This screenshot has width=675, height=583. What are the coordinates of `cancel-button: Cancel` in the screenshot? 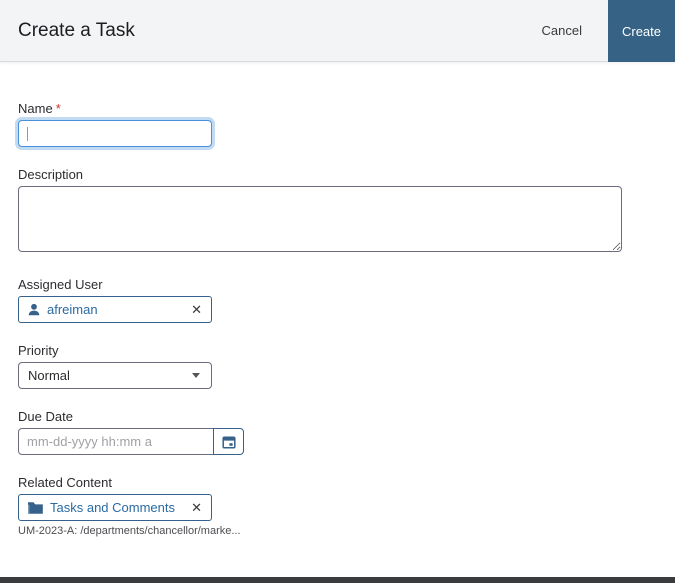 It's located at (562, 30).